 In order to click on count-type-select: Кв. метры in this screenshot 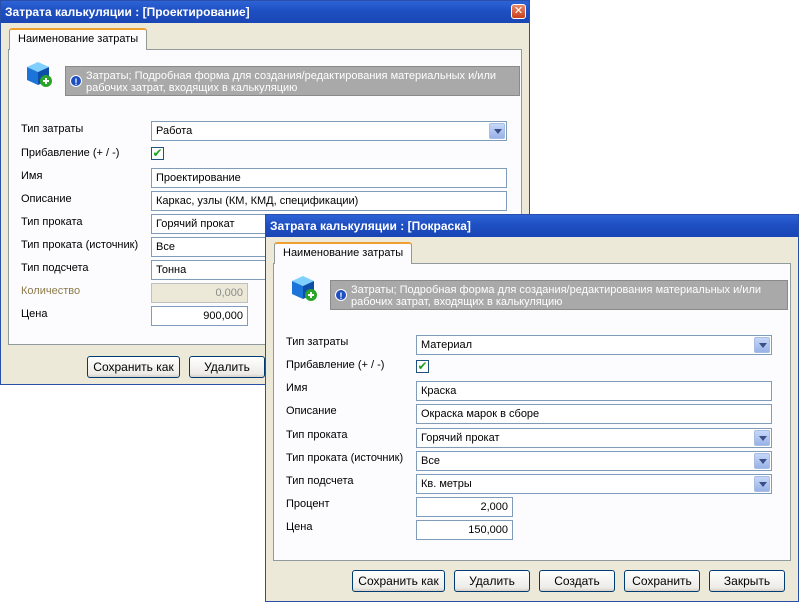, I will do `click(594, 484)`.